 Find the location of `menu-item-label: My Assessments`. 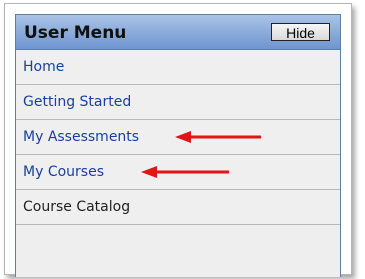

menu-item-label: My Assessments is located at coordinates (81, 137).